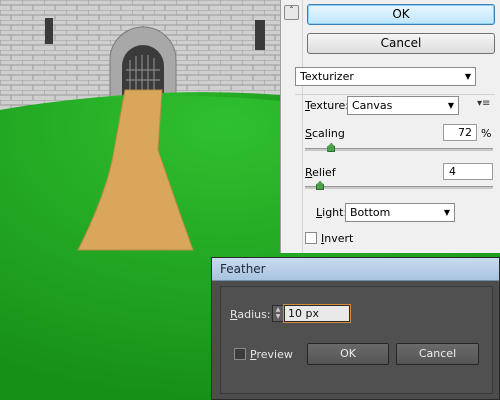 The height and width of the screenshot is (400, 500). I want to click on texture-label: Texture:, so click(327, 105).